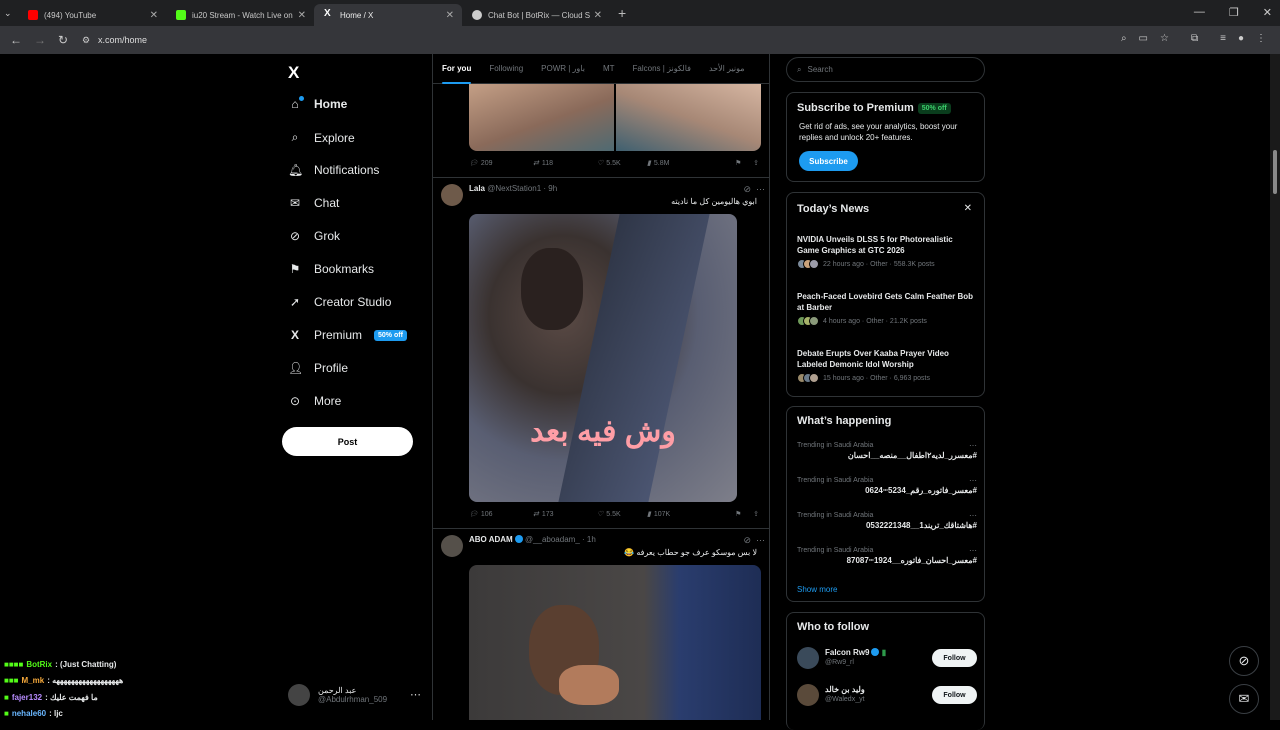 This screenshot has height=730, width=1280. I want to click on tab-following: Following, so click(506, 68).